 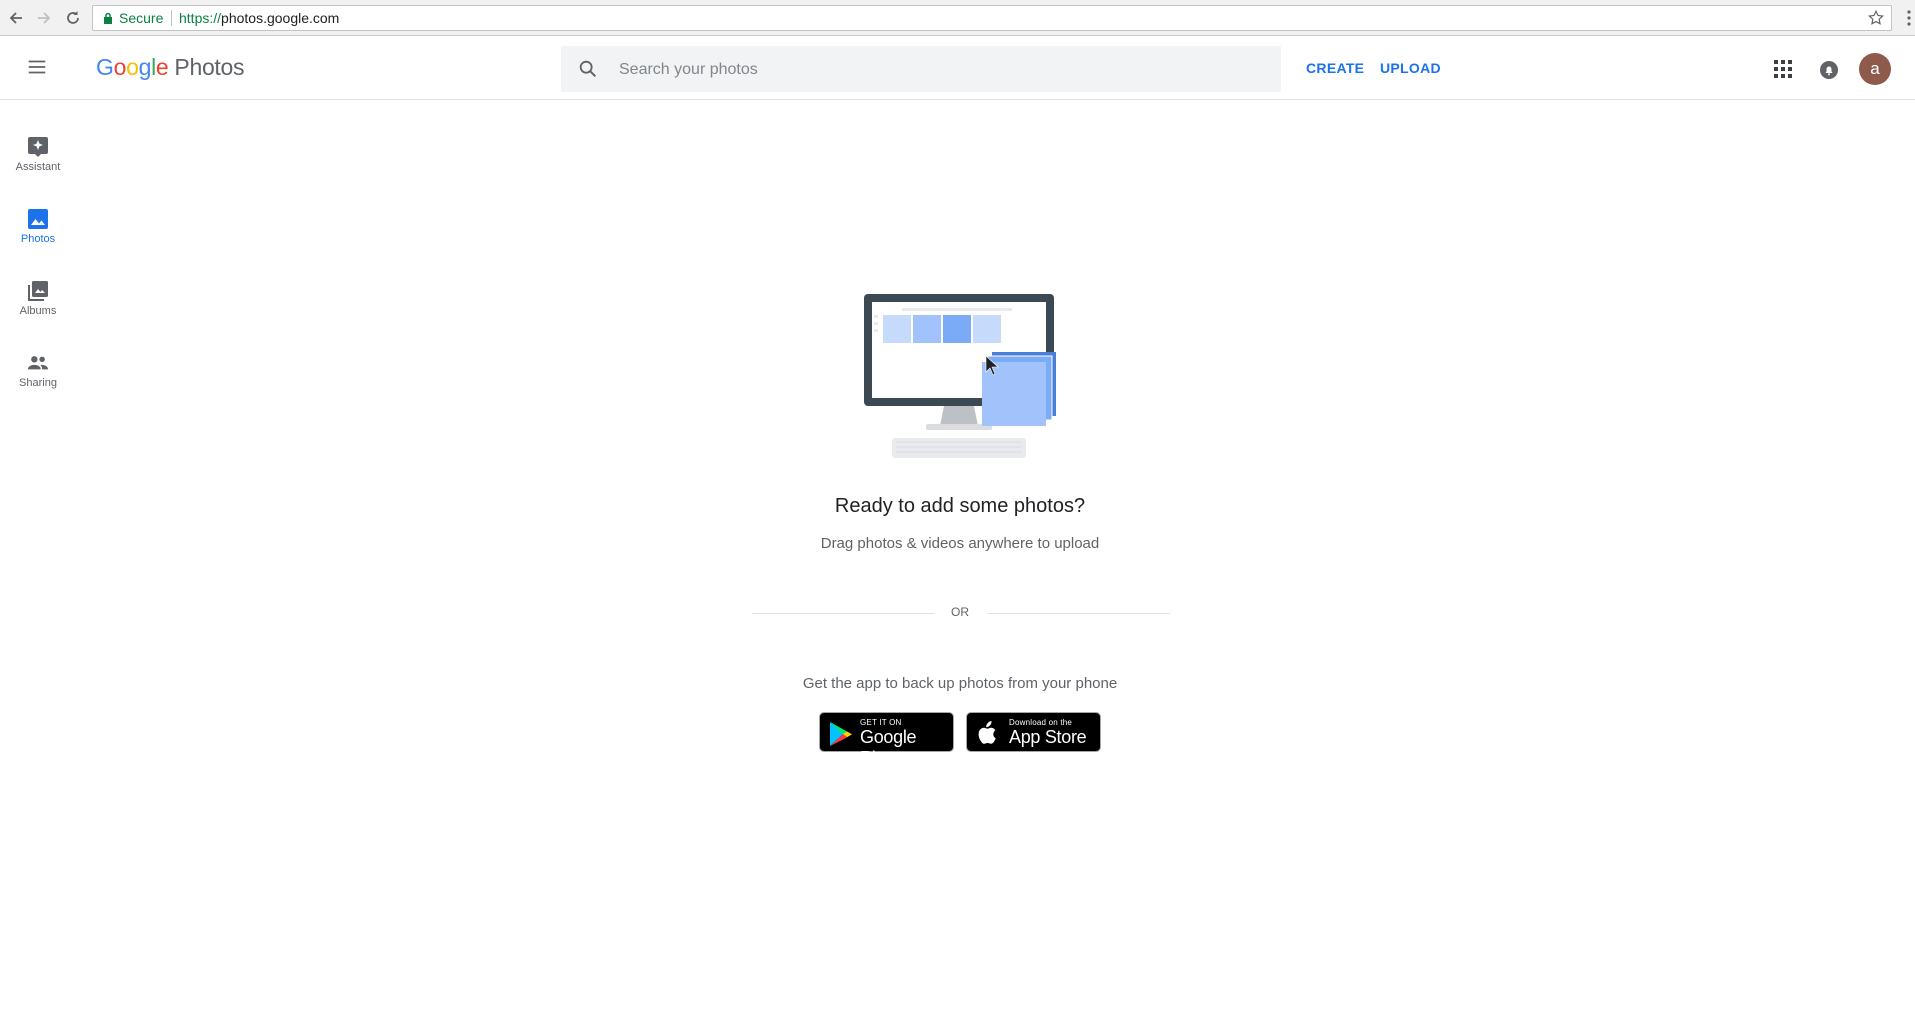 I want to click on sidebar-item-label: Albums, so click(x=38, y=311).